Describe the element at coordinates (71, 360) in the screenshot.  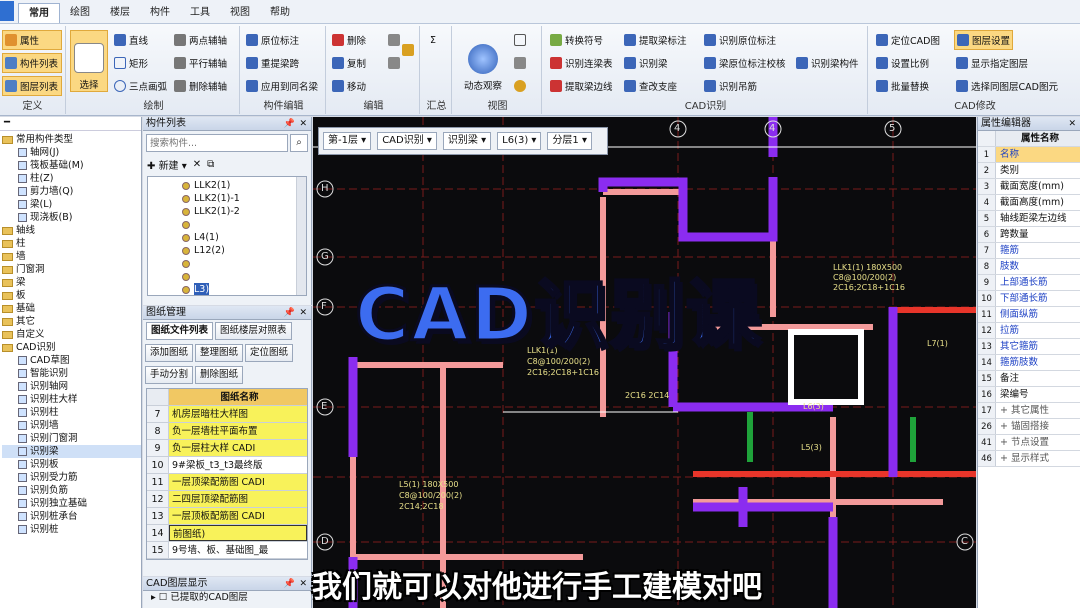
I see `tree-item: CAD草图` at that location.